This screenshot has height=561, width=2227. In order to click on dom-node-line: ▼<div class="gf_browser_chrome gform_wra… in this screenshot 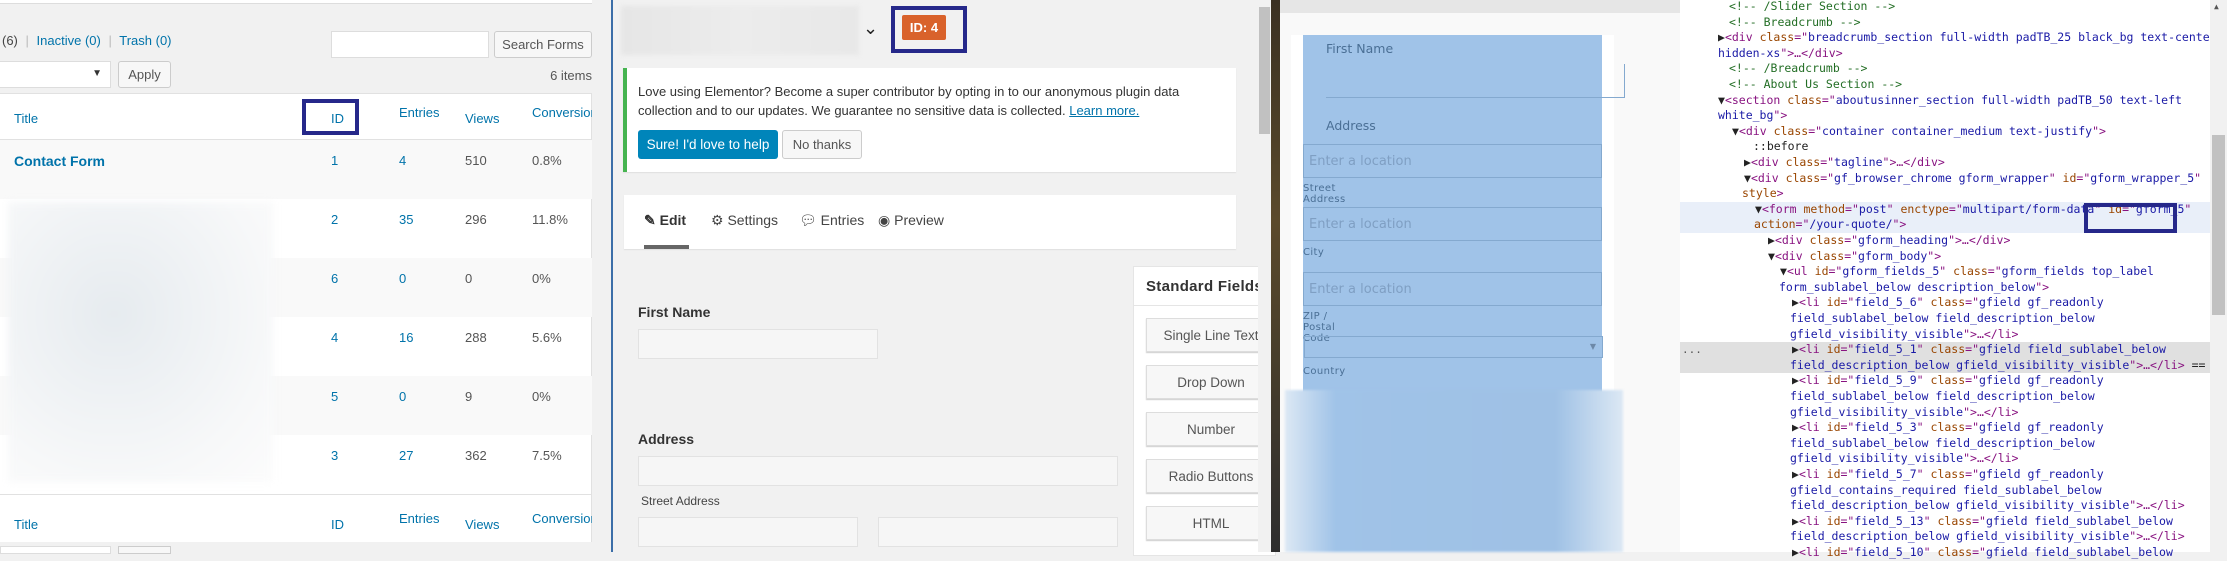, I will do `click(1945, 179)`.